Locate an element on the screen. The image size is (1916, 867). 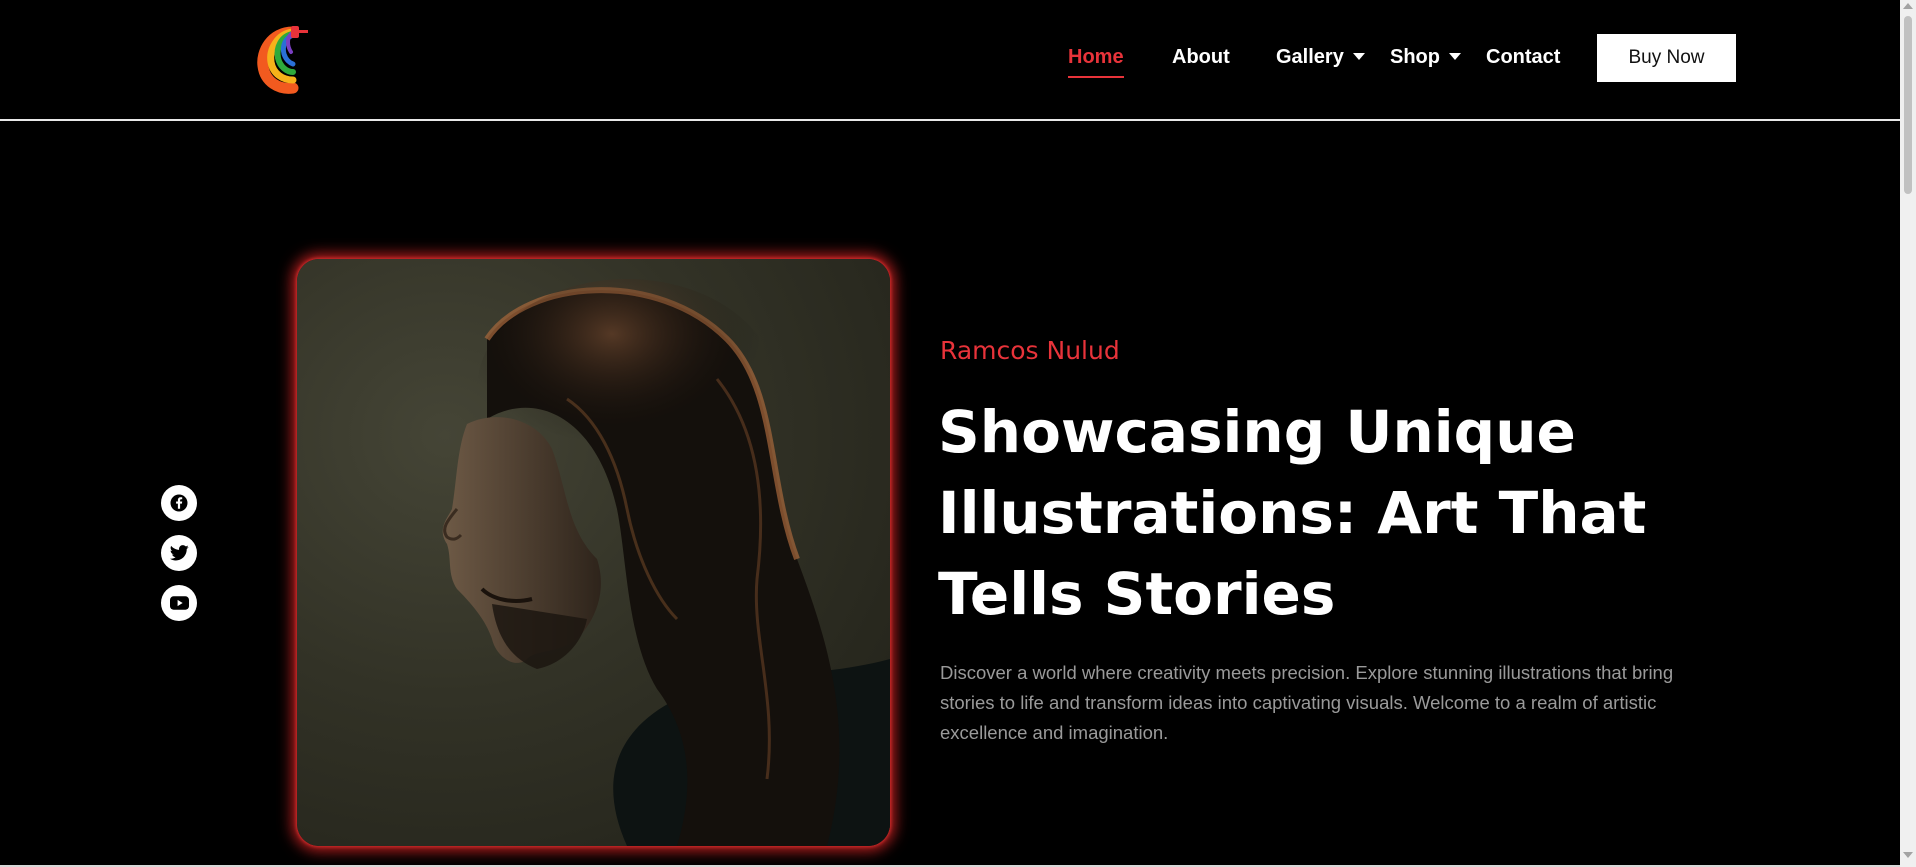
nav-shop-link: Shop is located at coordinates (1425, 57).